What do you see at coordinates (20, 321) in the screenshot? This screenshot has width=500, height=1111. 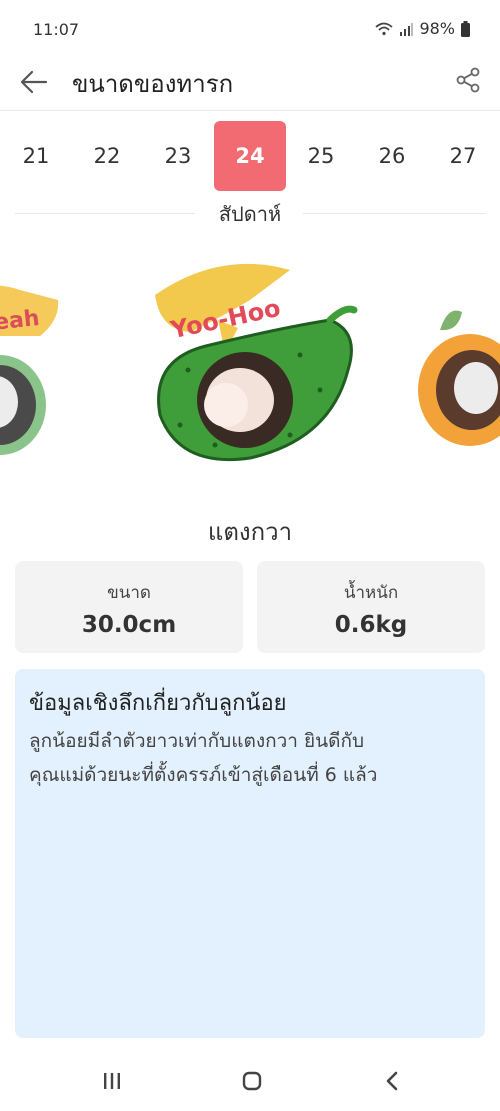 I see `previous-speech-text: eah` at bounding box center [20, 321].